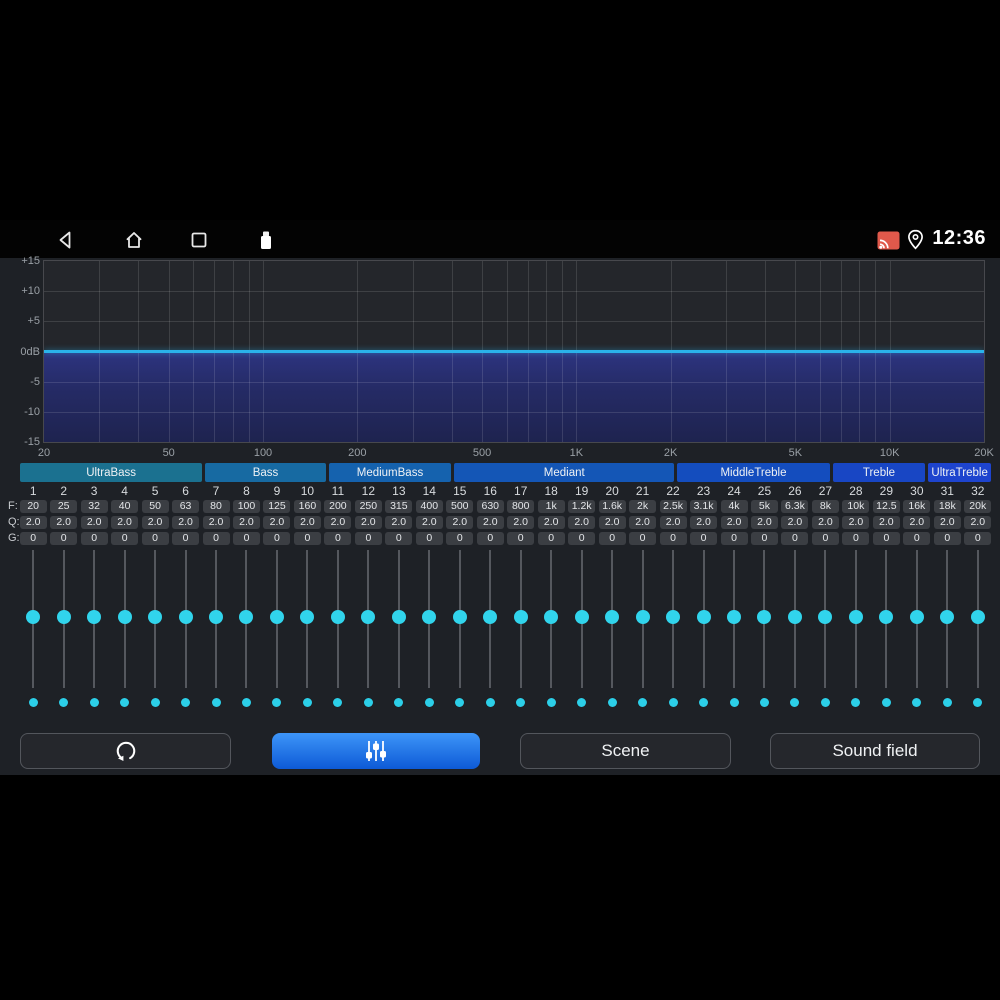 The height and width of the screenshot is (1000, 1000). Describe the element at coordinates (917, 491) in the screenshot. I see `band-number: 30` at that location.